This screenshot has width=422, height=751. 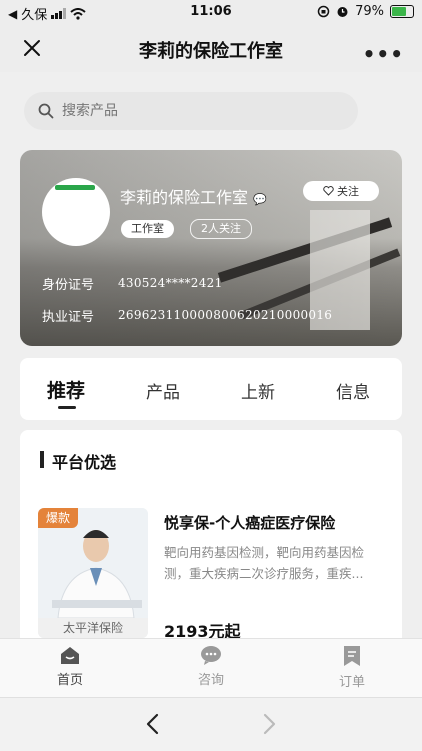 I want to click on chat-bubble-icon: 💬, so click(x=260, y=199).